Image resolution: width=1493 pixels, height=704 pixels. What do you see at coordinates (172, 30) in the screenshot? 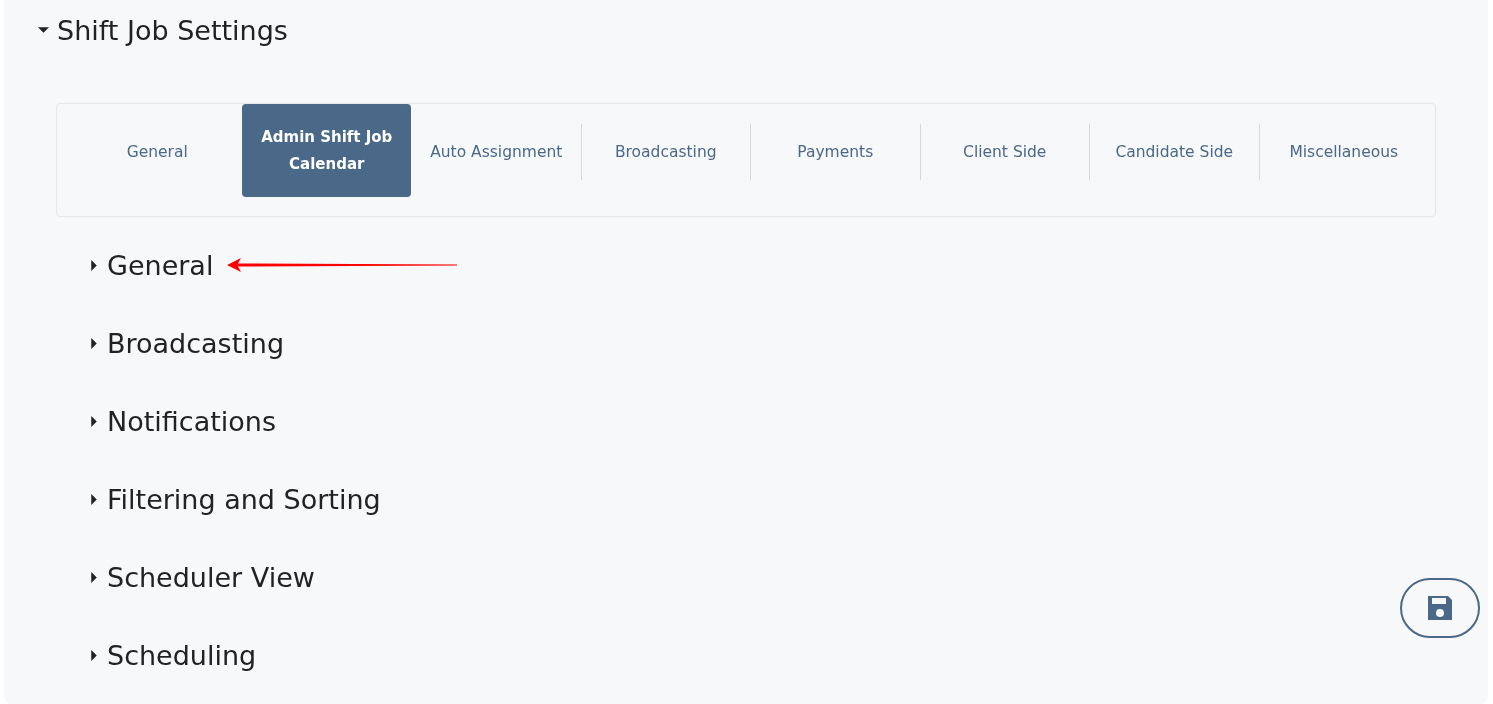
I see `panel-title: Shift Job Settings` at bounding box center [172, 30].